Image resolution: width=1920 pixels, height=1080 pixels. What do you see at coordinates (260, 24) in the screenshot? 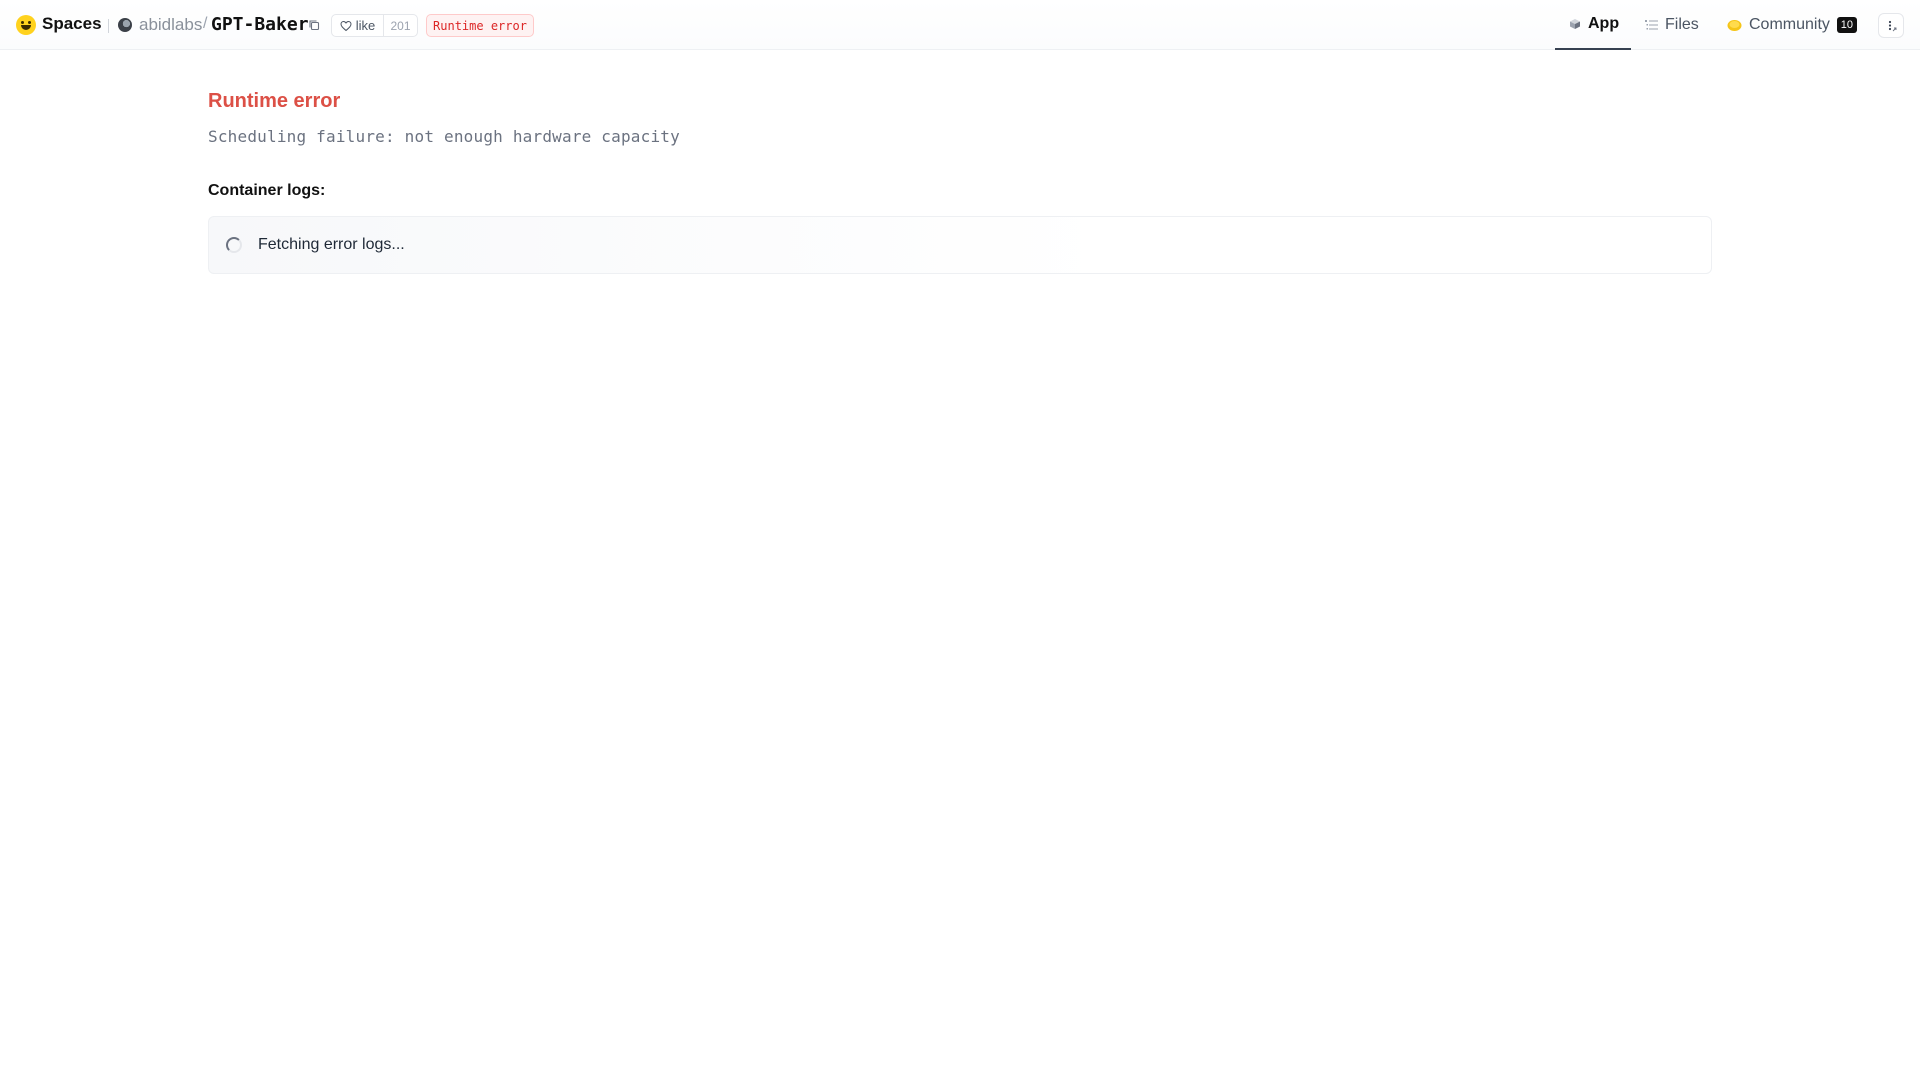
I see `repo-name-link: GPT-Baker` at bounding box center [260, 24].